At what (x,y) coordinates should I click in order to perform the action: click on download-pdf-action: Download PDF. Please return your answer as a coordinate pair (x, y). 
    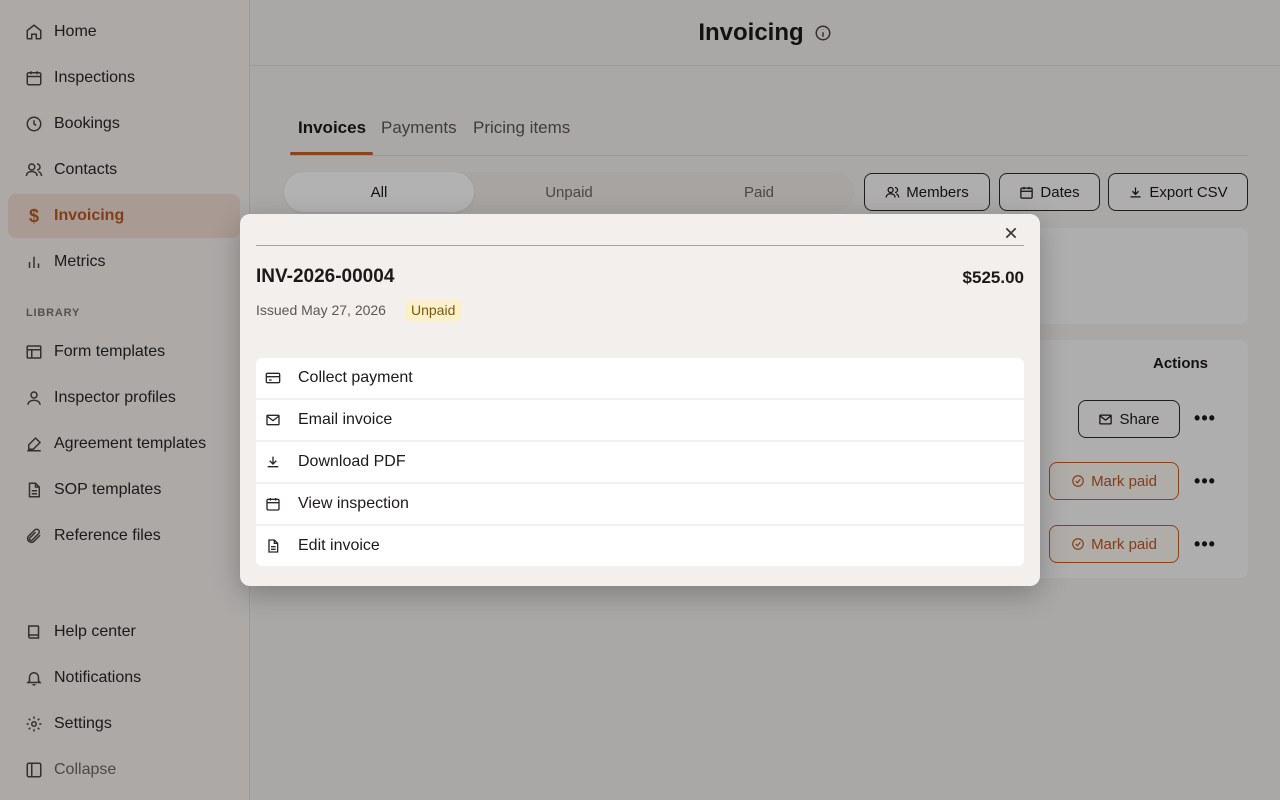
    Looking at the image, I should click on (640, 462).